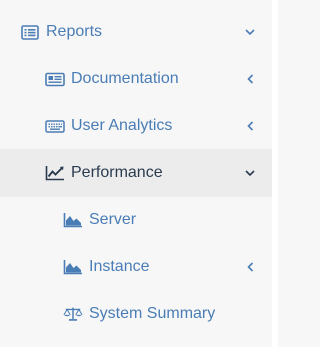  I want to click on menu-item-system-summary: System Summary, so click(136, 314).